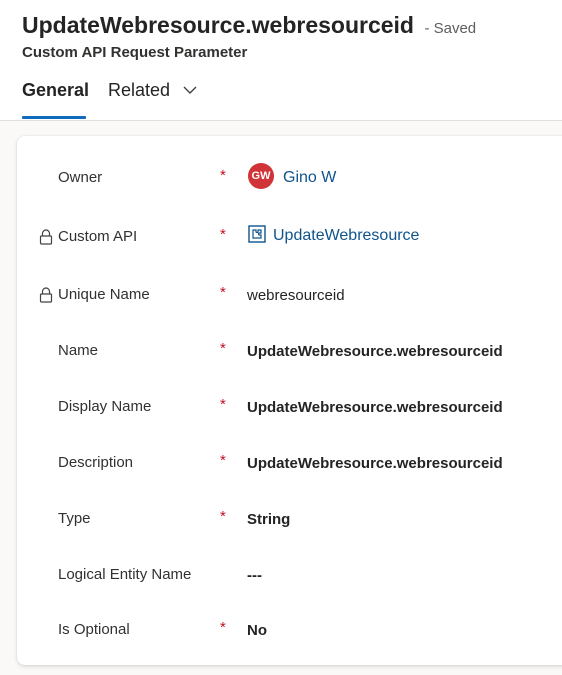 The height and width of the screenshot is (675, 562). I want to click on is-optional-field: No, so click(257, 630).